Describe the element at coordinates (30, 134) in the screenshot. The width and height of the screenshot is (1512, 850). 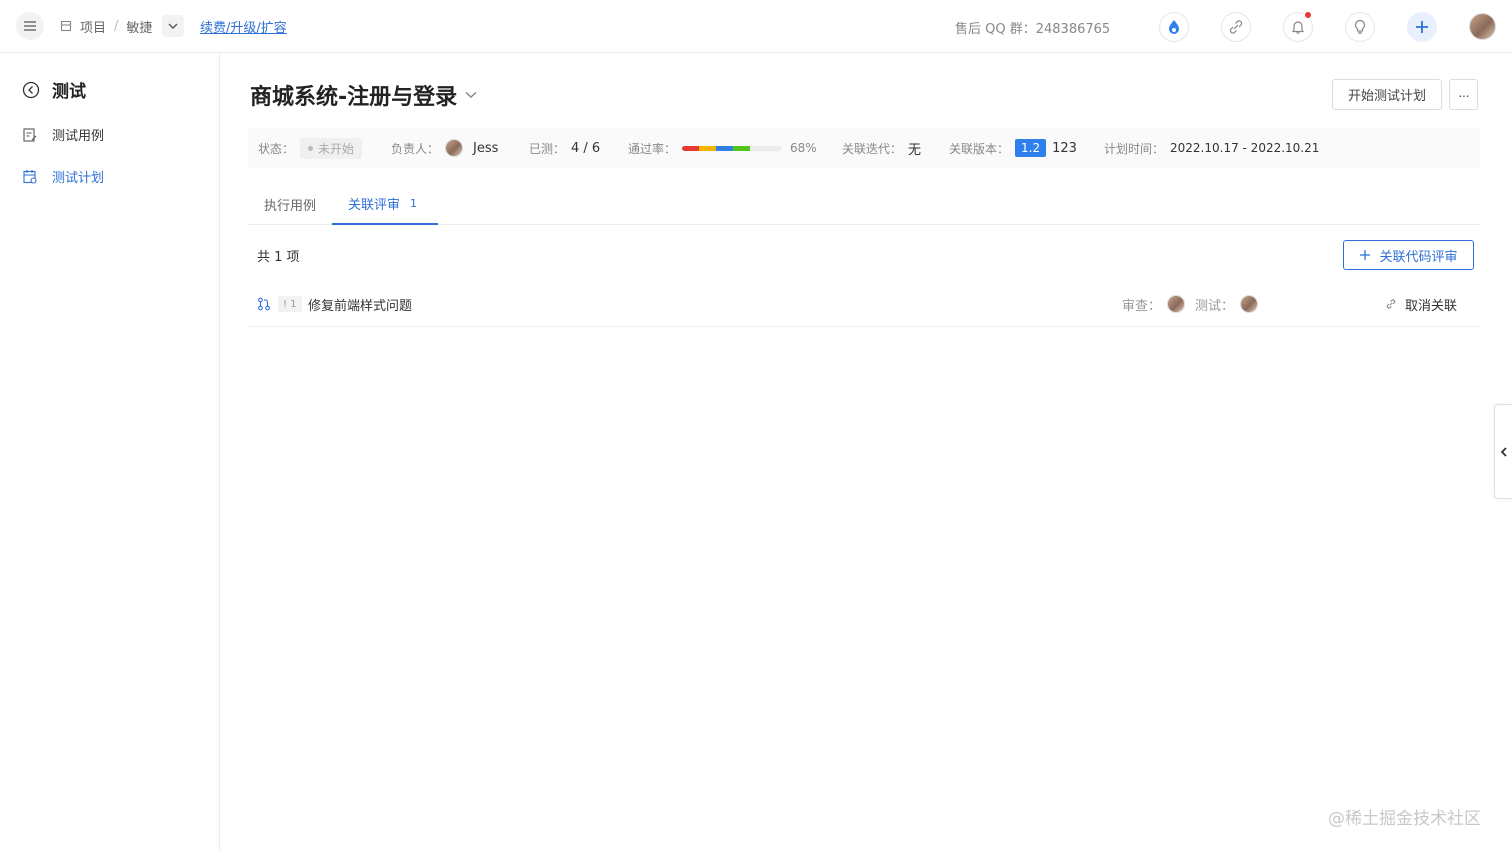
I see `test-case-icon` at that location.